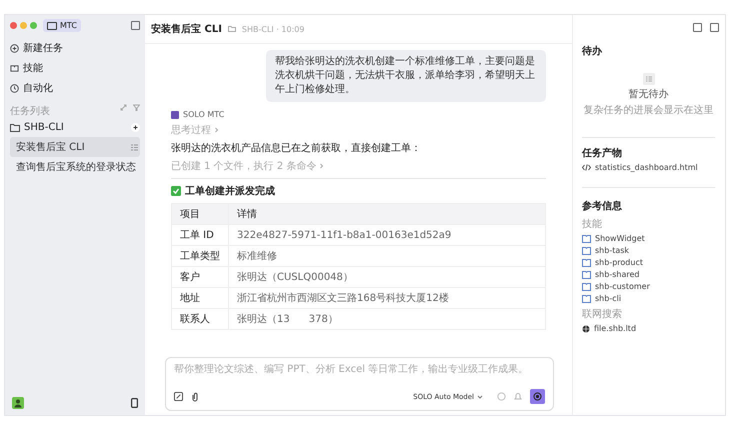 This screenshot has height=422, width=750. Describe the element at coordinates (13, 25) in the screenshot. I see `close-dot-icon` at that location.